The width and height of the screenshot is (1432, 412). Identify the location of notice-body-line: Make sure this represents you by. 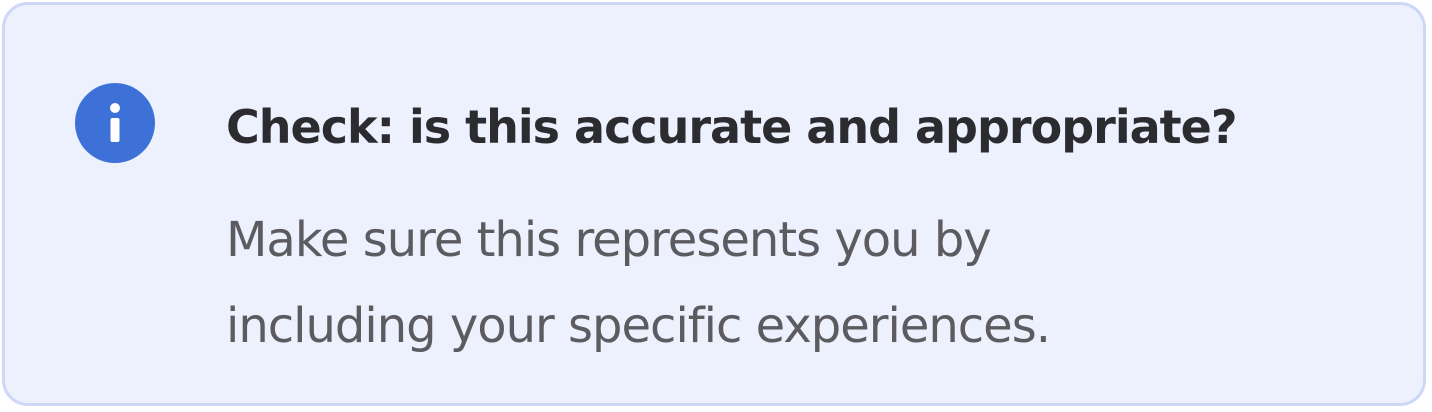
(609, 240).